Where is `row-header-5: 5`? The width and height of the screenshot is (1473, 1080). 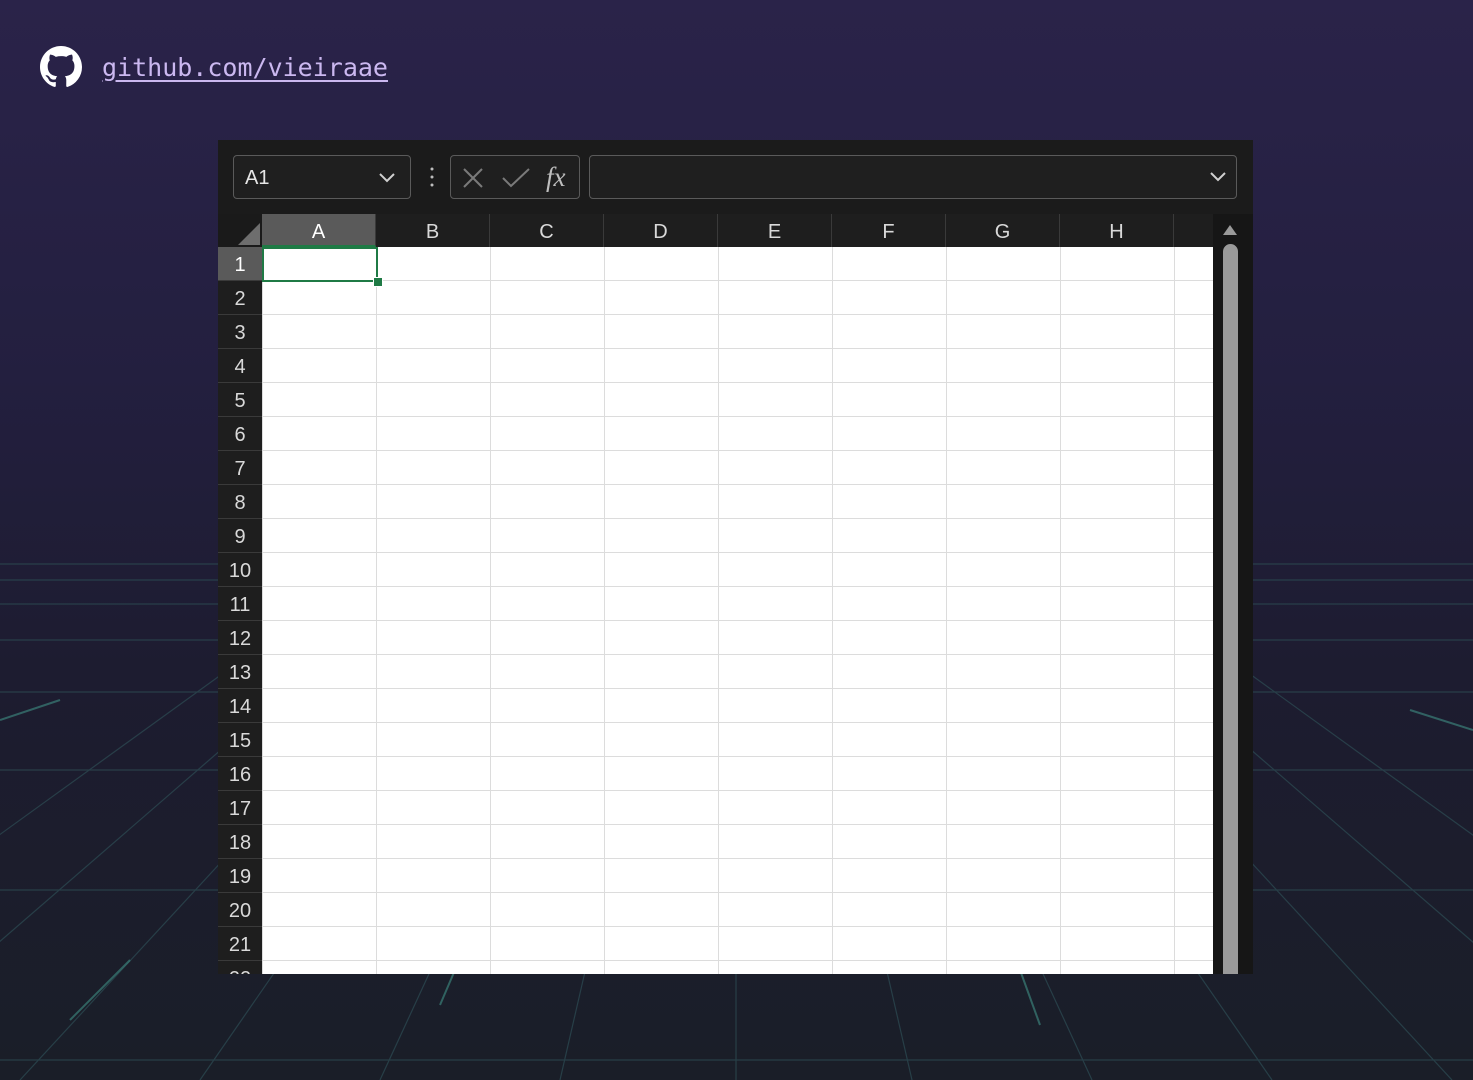
row-header-5: 5 is located at coordinates (240, 400).